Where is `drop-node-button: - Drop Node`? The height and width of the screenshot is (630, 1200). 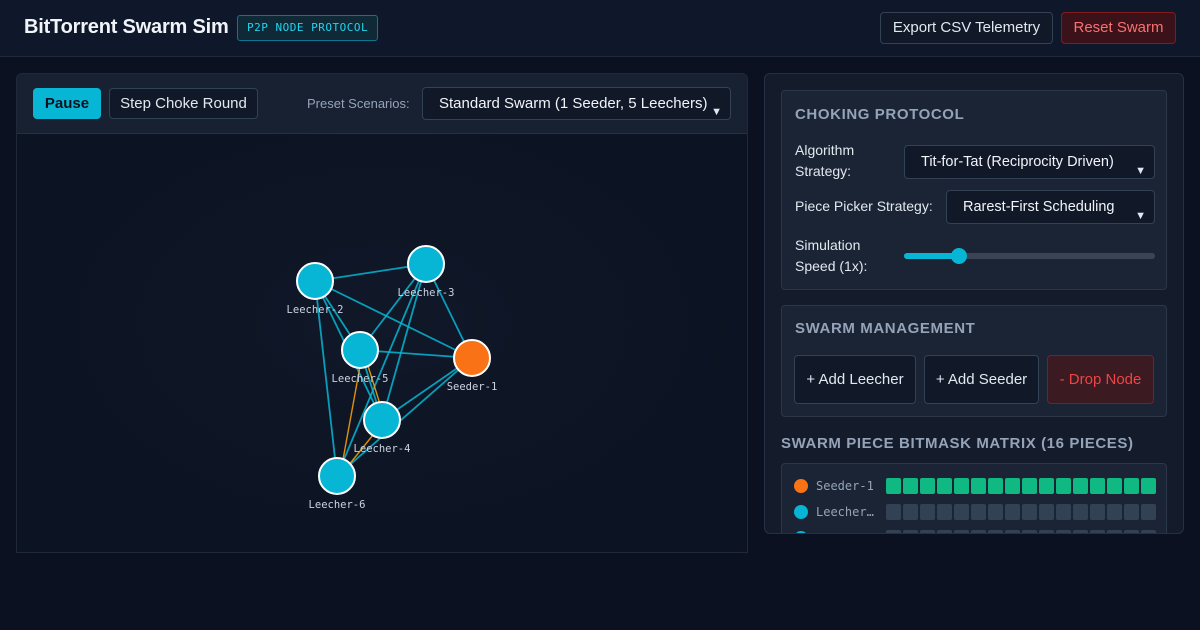 drop-node-button: - Drop Node is located at coordinates (1100, 379).